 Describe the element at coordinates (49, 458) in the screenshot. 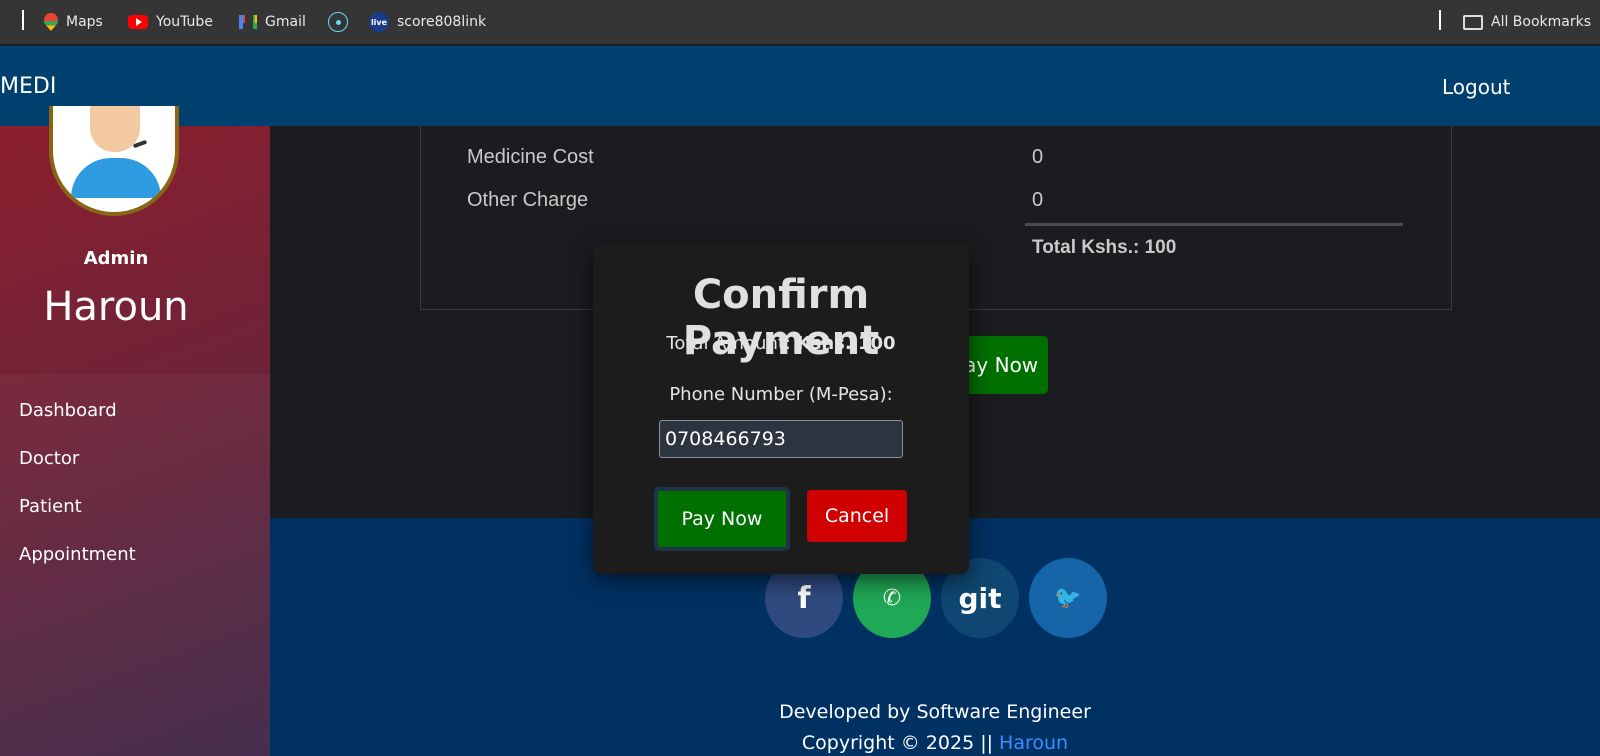

I see `sidebar-item-doctor: Doctor` at that location.